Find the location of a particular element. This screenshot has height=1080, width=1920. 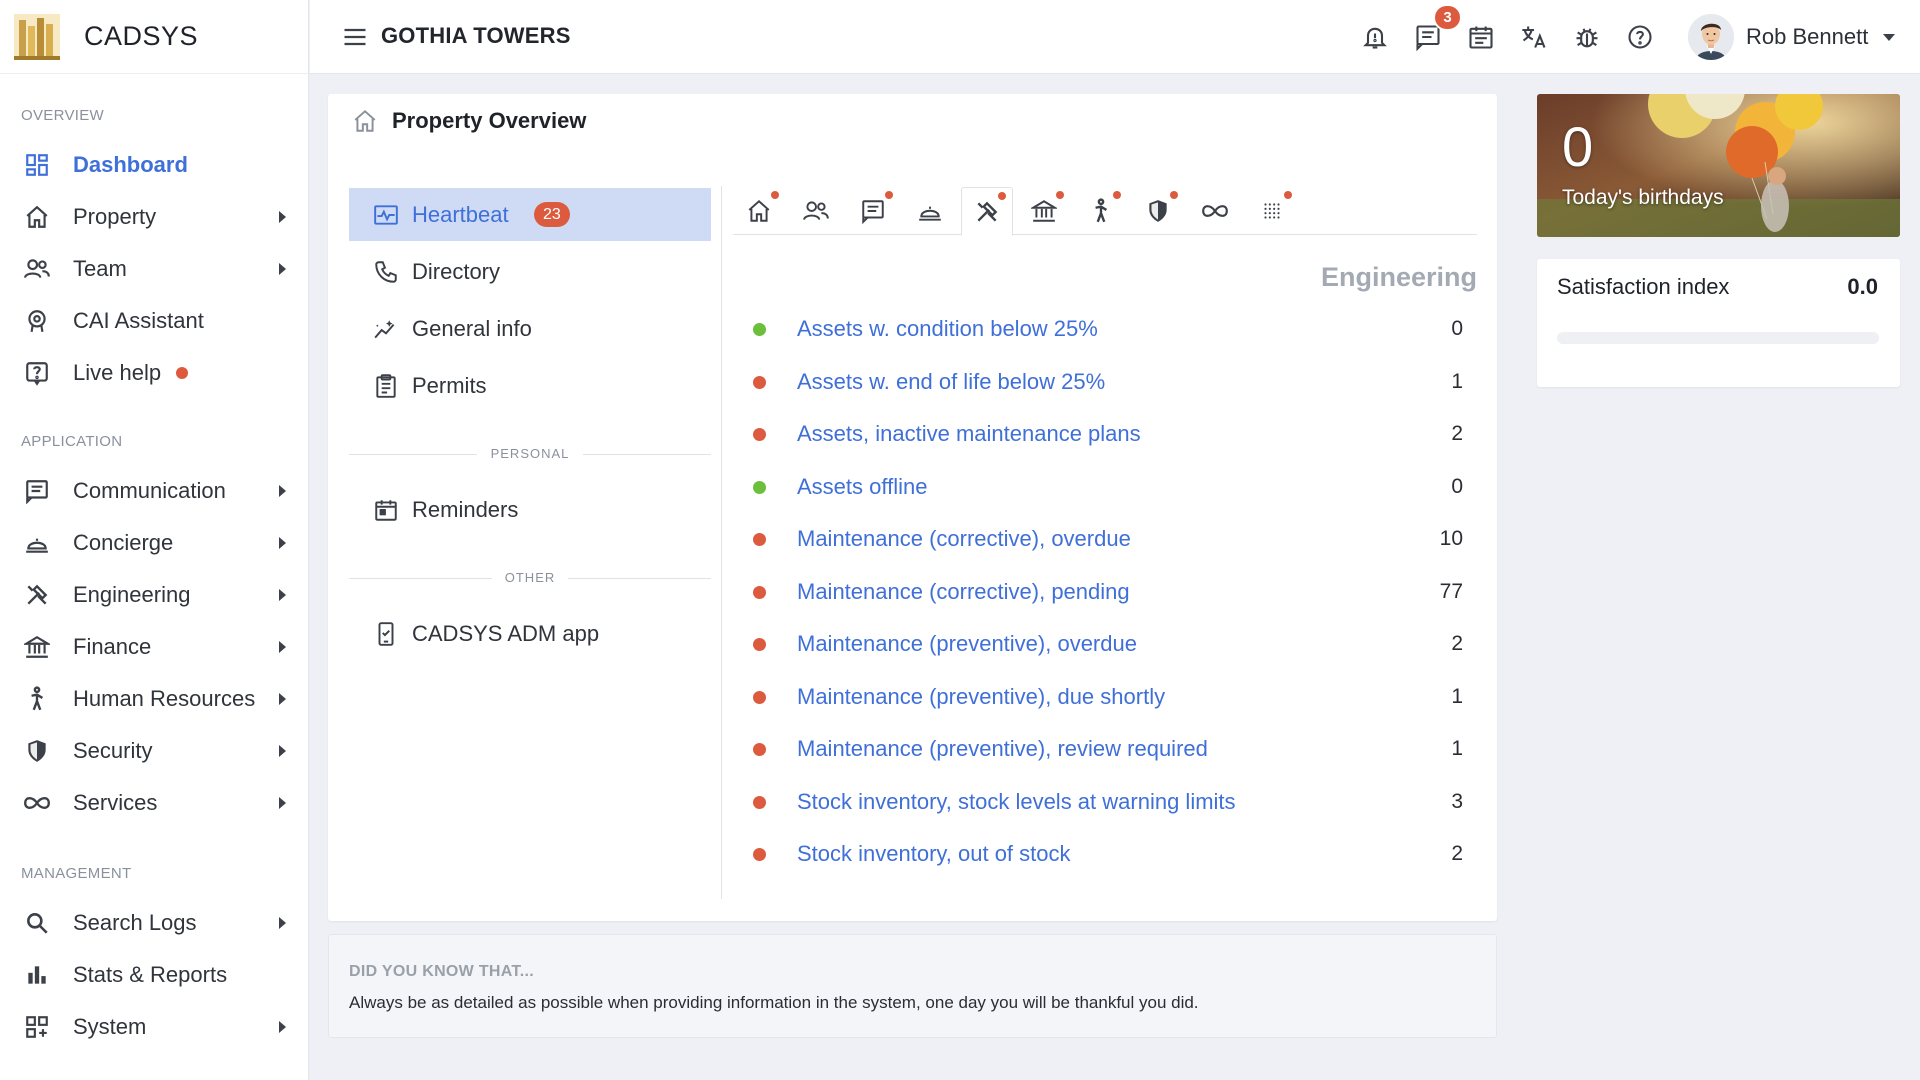

user-name: Rob Bennett is located at coordinates (1807, 37).